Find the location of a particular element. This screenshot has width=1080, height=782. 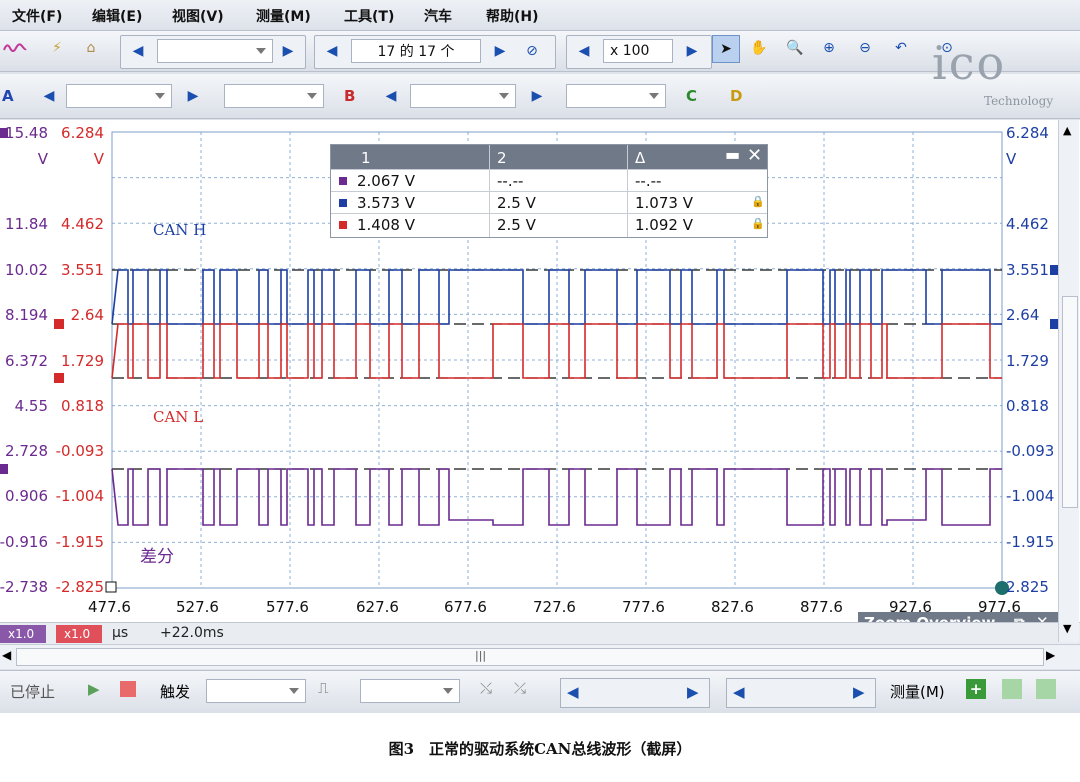

delete-measure-icon is located at coordinates (1046, 689).